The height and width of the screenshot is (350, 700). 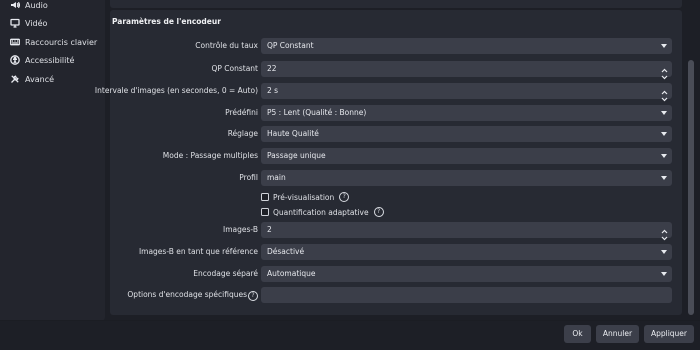 I want to click on cancel-button: Annuler, so click(x=617, y=334).